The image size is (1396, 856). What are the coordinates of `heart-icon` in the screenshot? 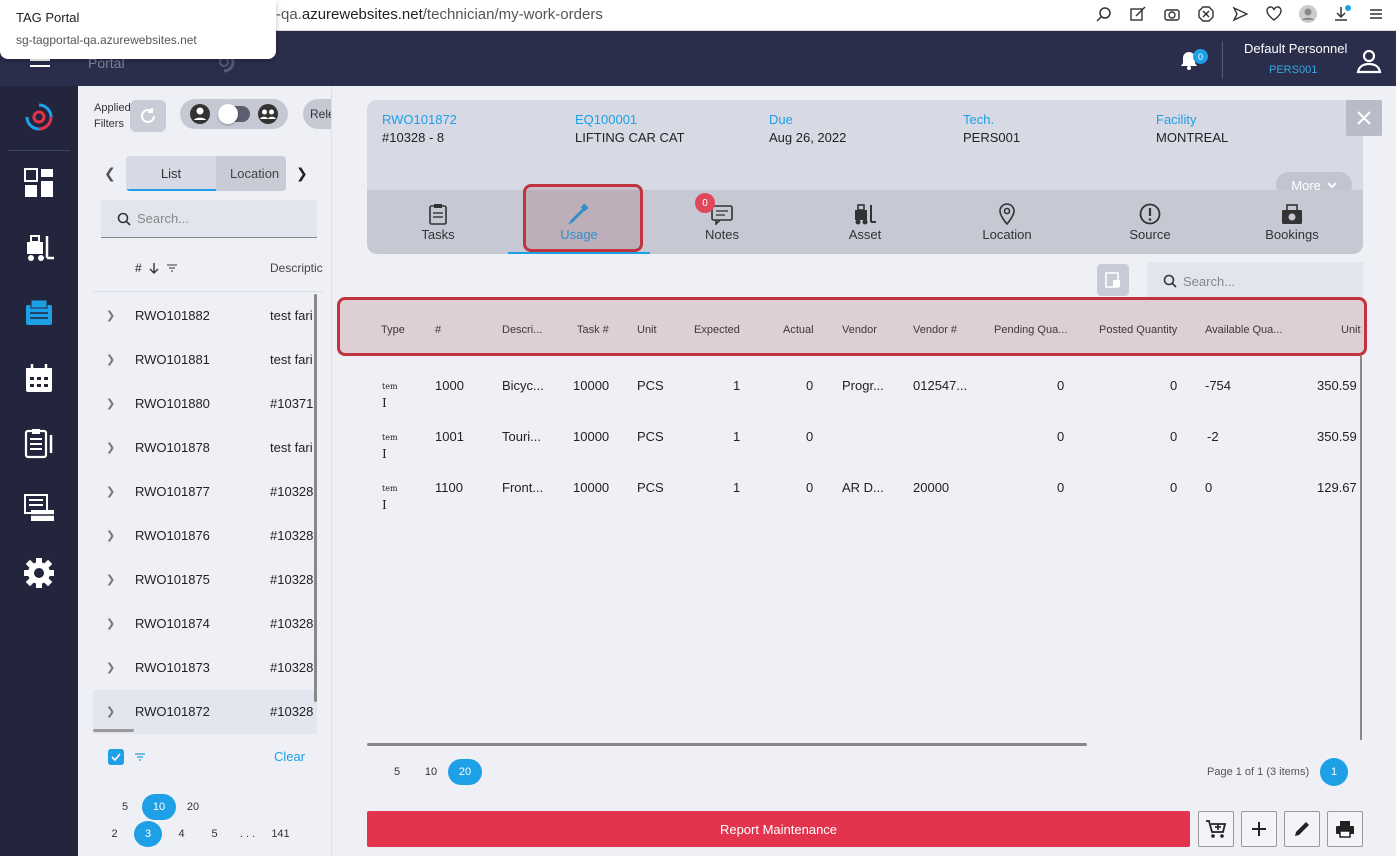 It's located at (1274, 14).